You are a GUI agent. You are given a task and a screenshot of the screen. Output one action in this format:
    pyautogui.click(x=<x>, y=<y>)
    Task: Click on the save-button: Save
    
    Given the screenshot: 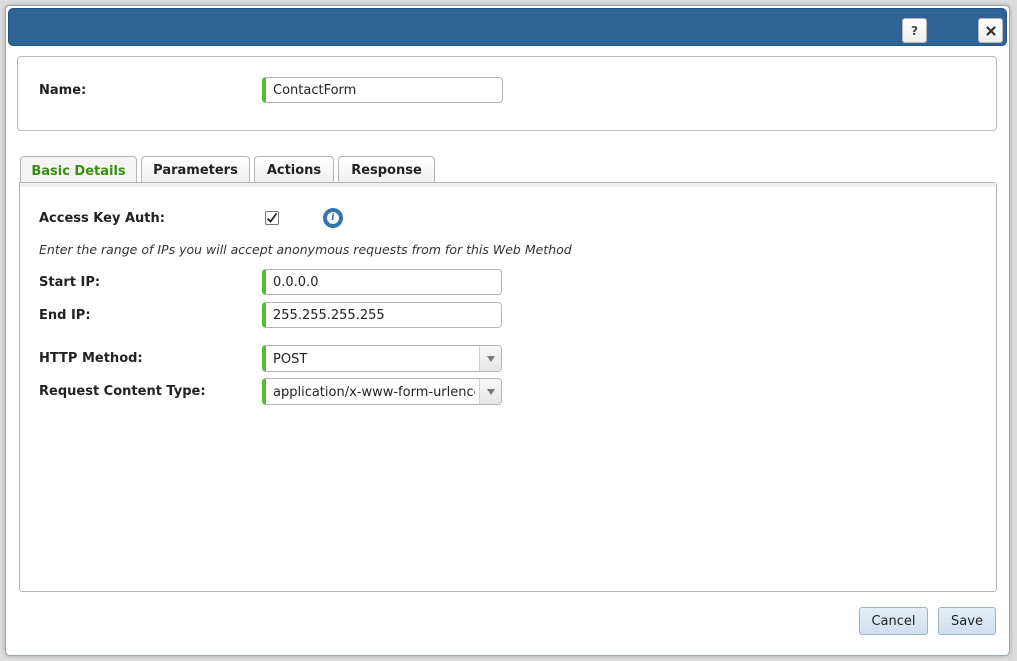 What is the action you would take?
    pyautogui.click(x=967, y=621)
    